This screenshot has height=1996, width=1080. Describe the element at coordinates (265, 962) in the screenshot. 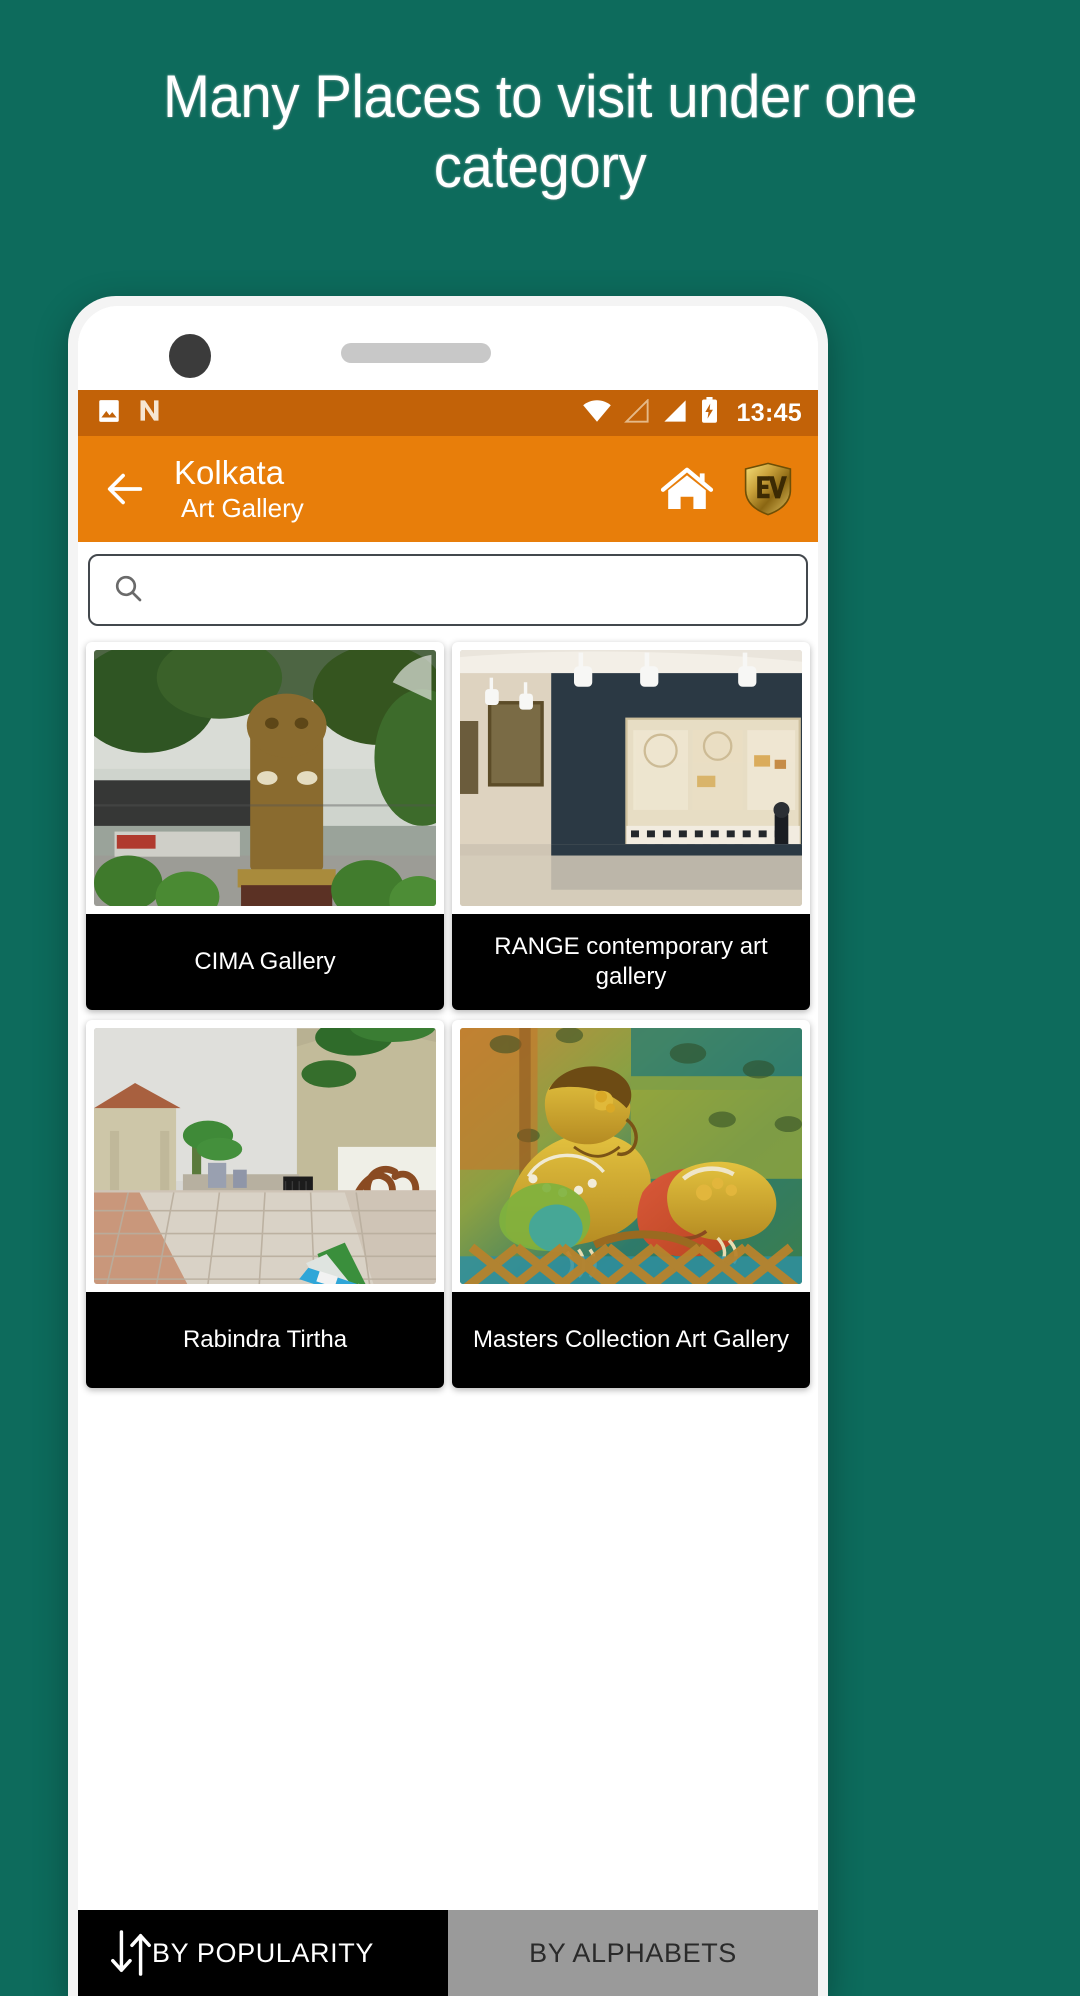

I see `place-card-title: CIMA Gallery` at that location.